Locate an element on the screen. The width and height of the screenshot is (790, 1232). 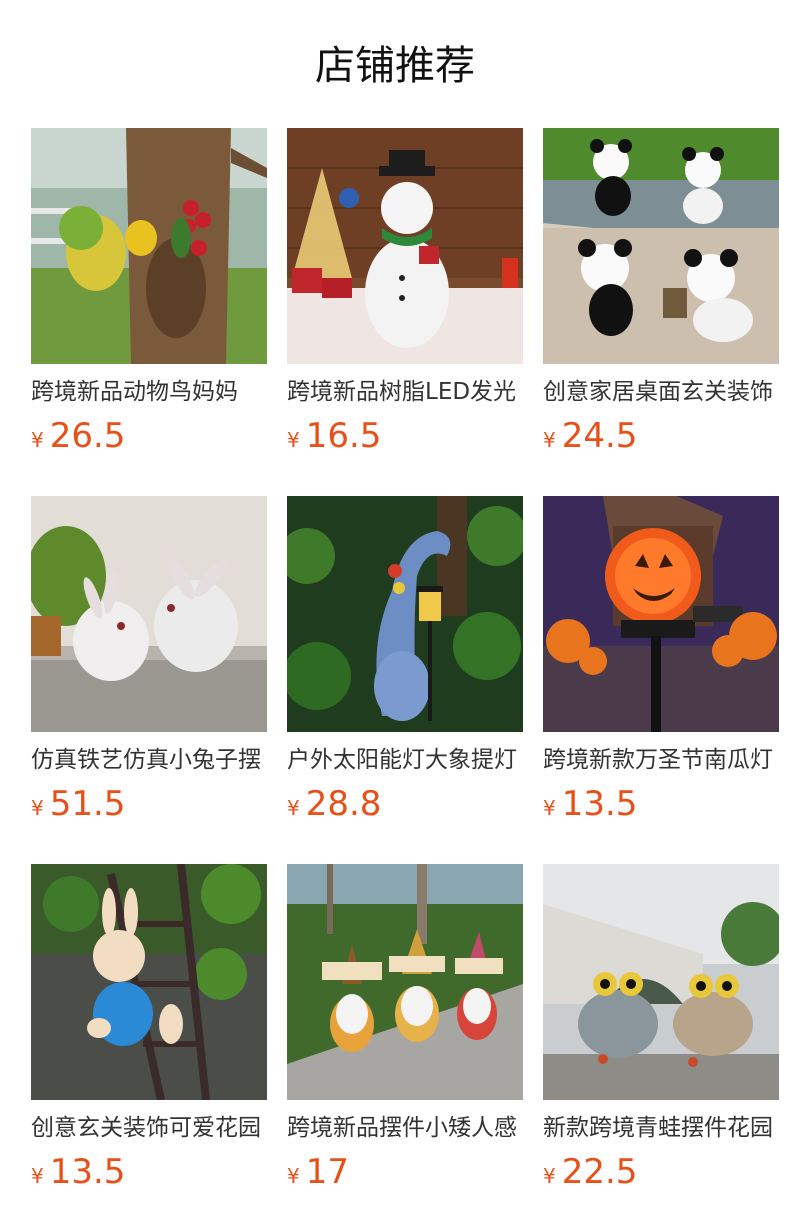
price-value: 26.5 is located at coordinates (87, 436).